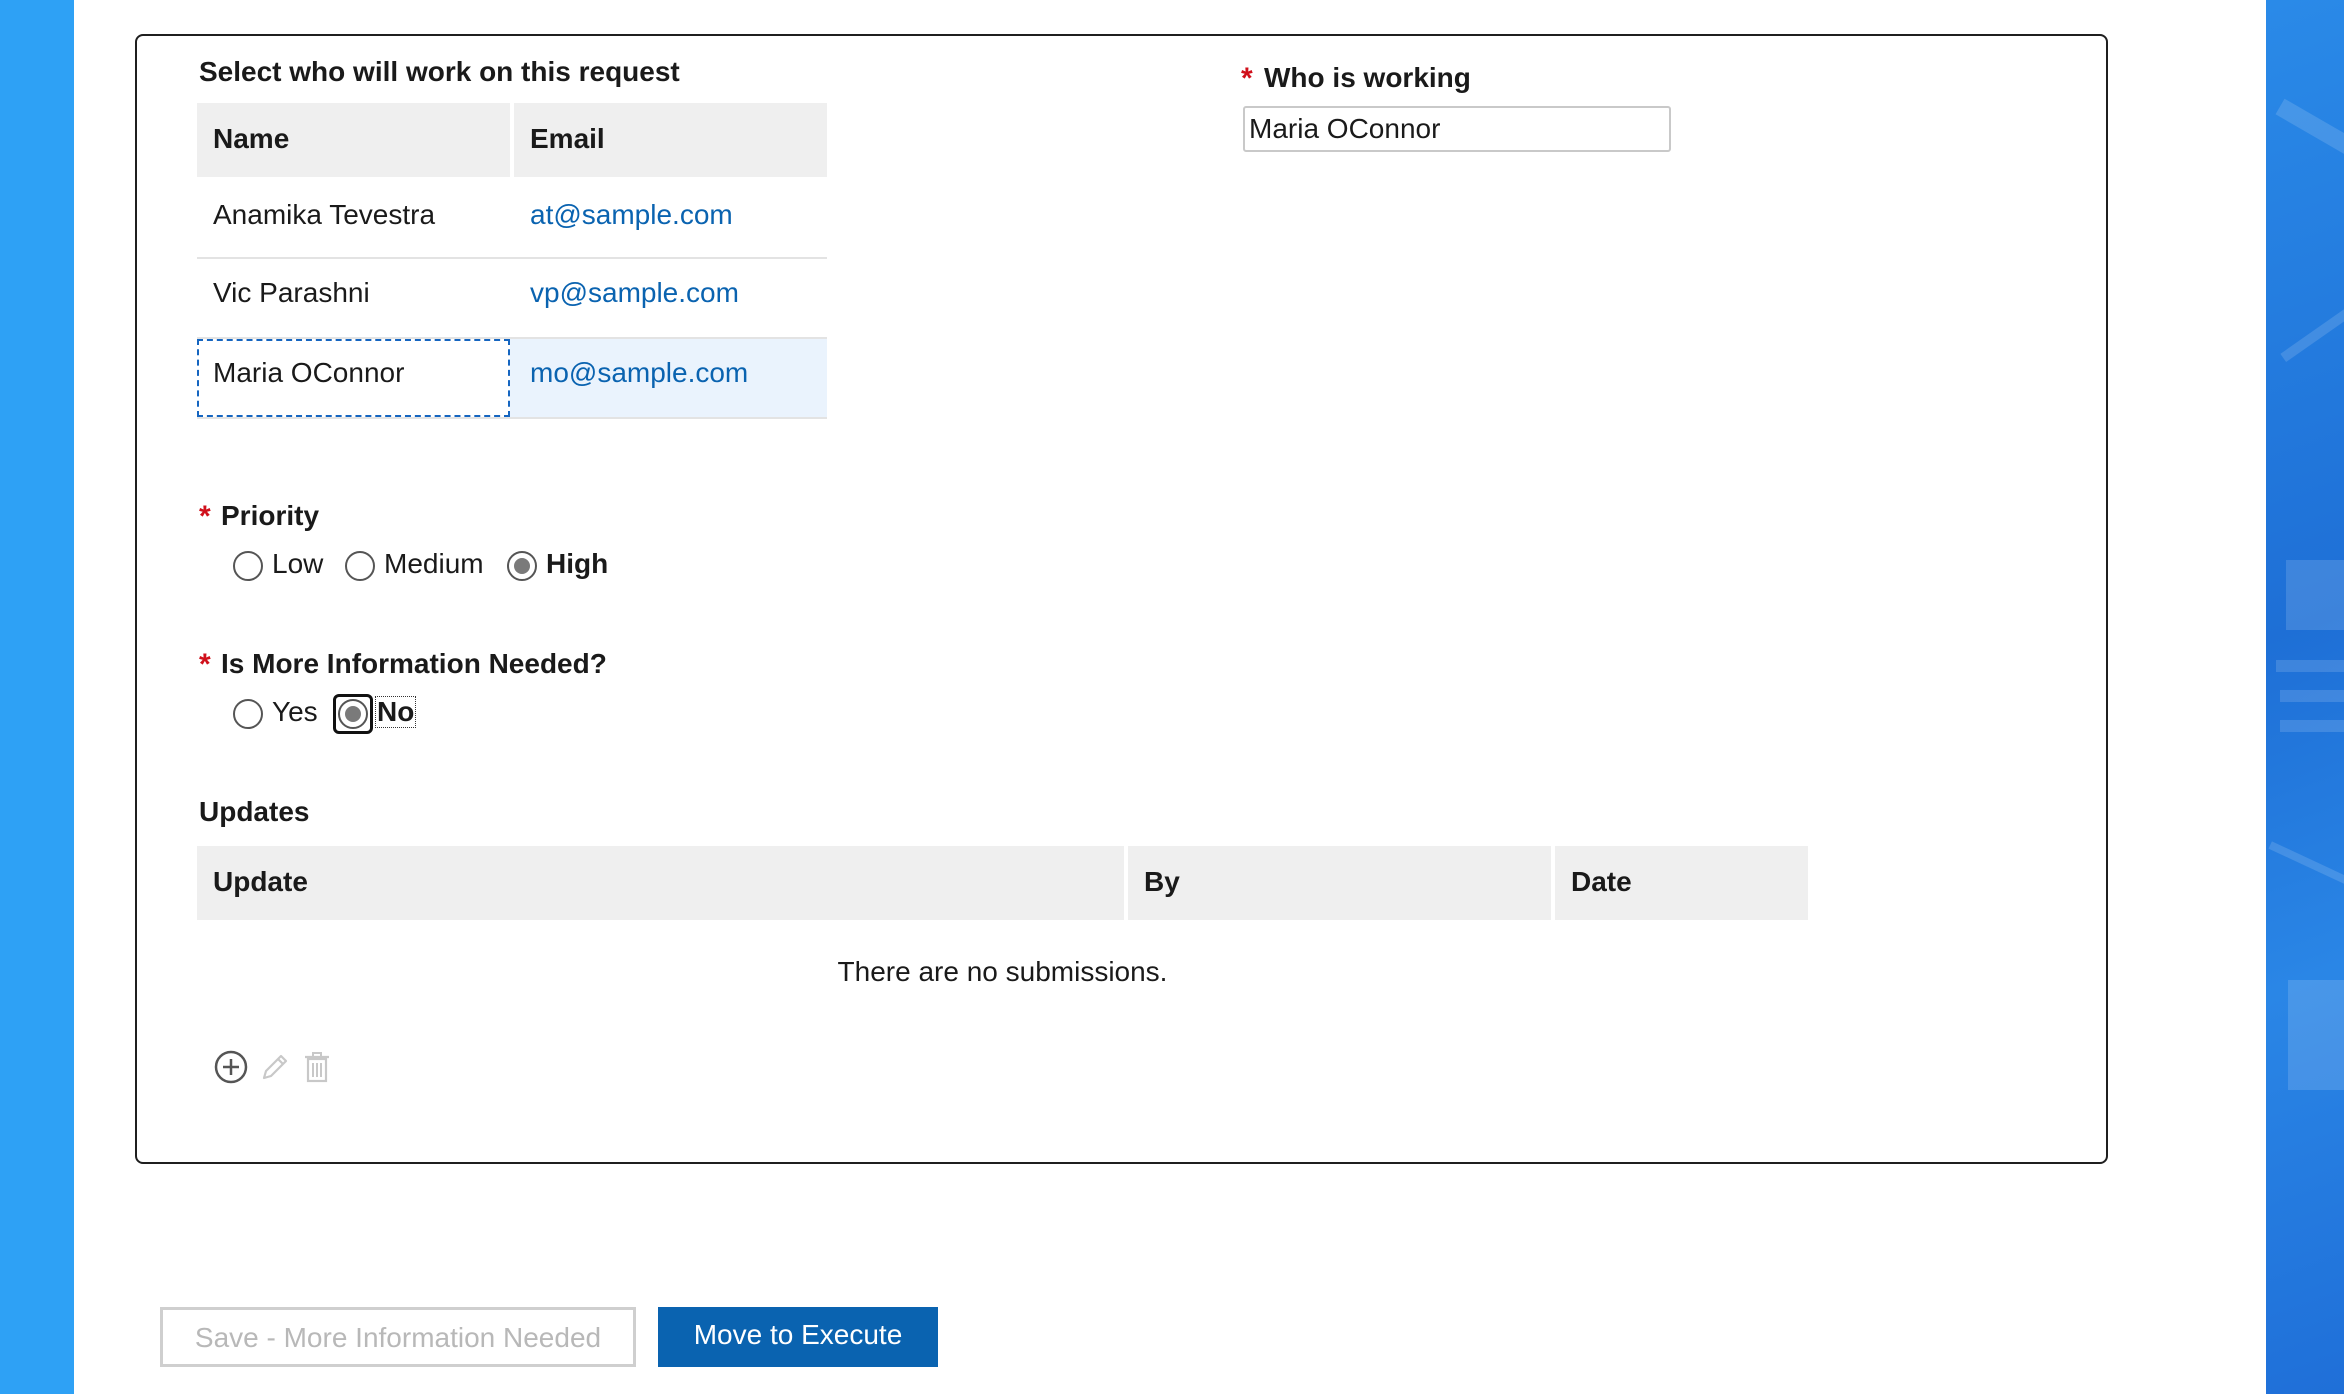  What do you see at coordinates (434, 564) in the screenshot?
I see `priority-medium-label: Medium` at bounding box center [434, 564].